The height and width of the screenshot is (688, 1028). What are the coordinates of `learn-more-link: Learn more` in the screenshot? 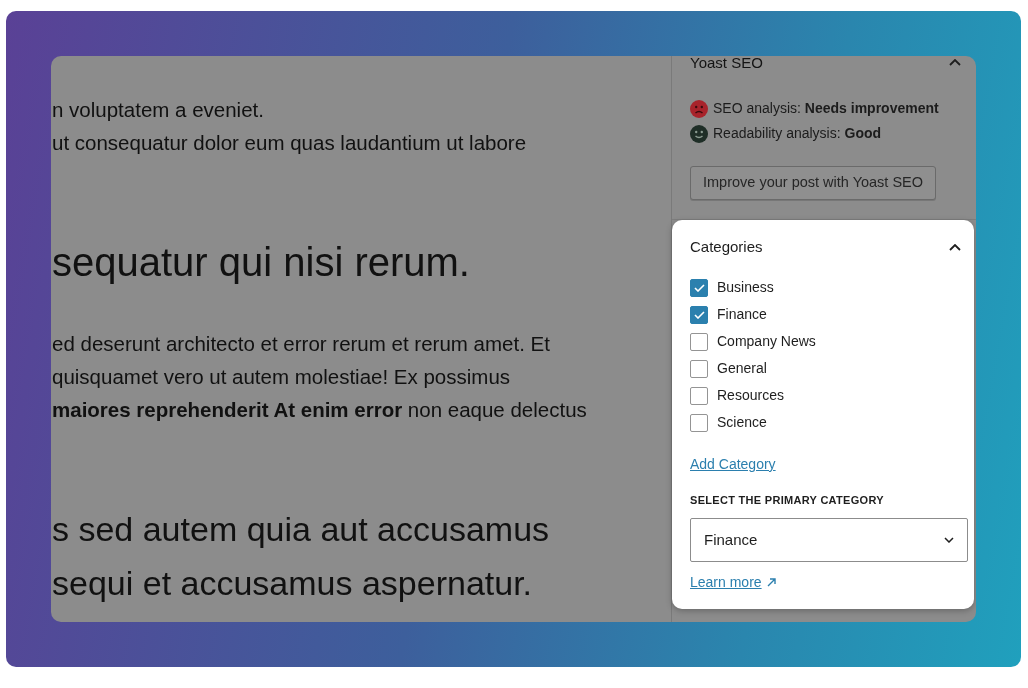 It's located at (733, 582).